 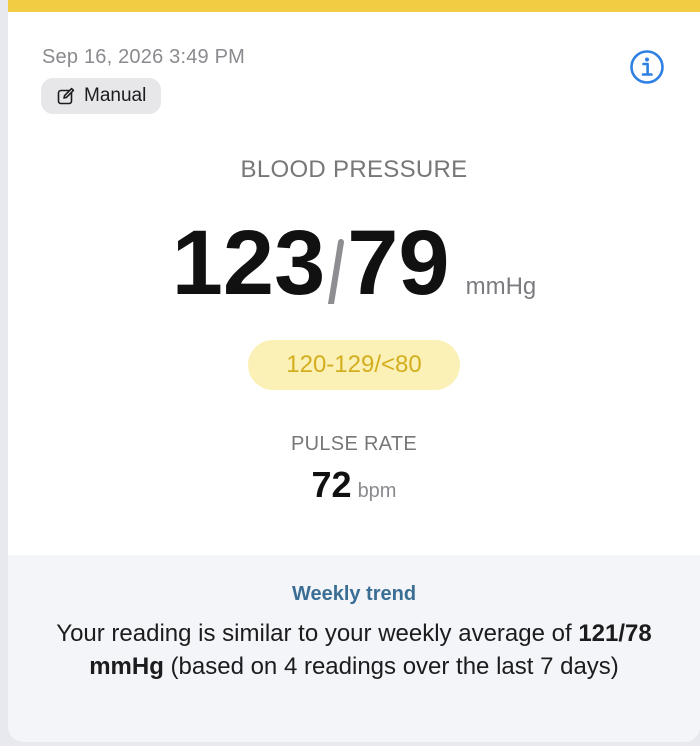 I want to click on weekly-trend-title: Weekly trend, so click(x=354, y=594).